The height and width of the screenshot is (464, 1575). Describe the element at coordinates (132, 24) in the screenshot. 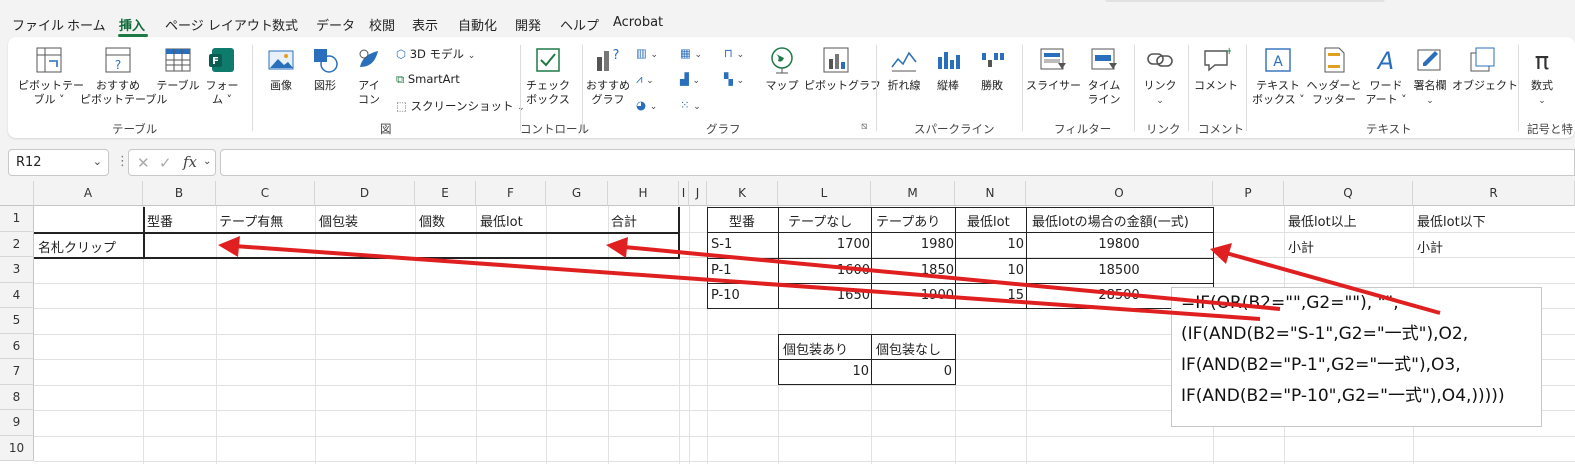

I see `menu-insert: 挿入` at that location.